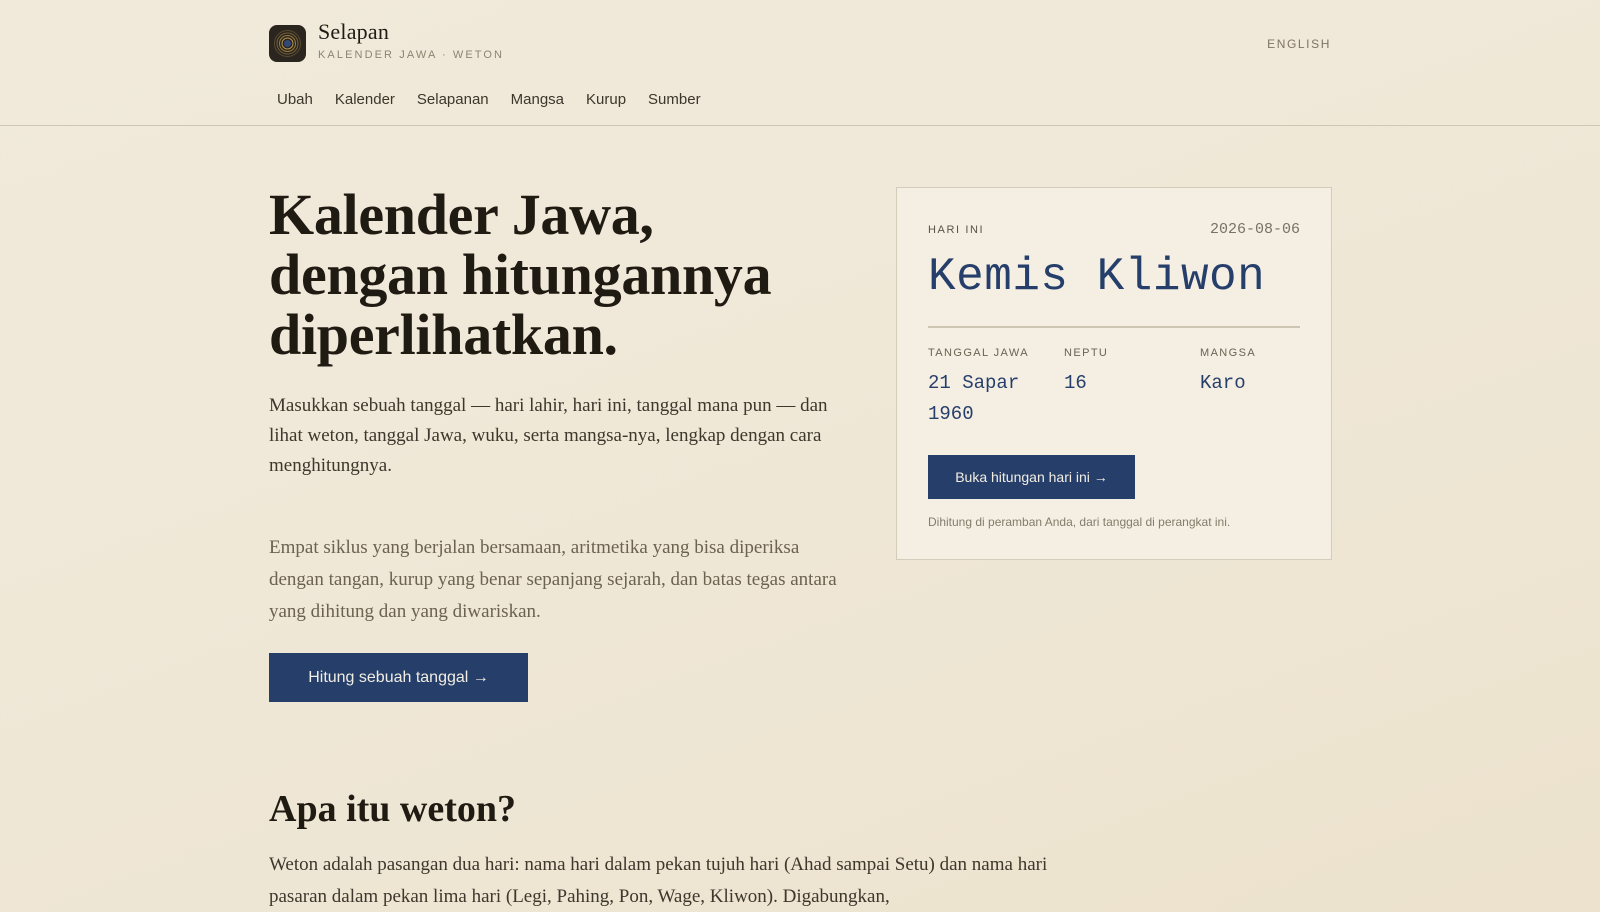 The width and height of the screenshot is (1600, 912). What do you see at coordinates (453, 99) in the screenshot?
I see `nav-item-selapanan: Selapanan` at bounding box center [453, 99].